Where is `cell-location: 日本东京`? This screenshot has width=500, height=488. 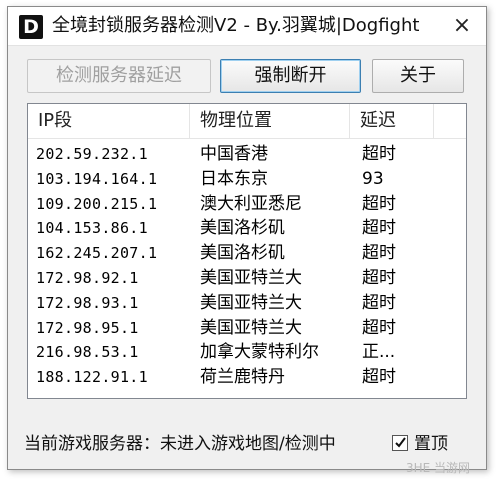
cell-location: 日本东京 is located at coordinates (234, 178).